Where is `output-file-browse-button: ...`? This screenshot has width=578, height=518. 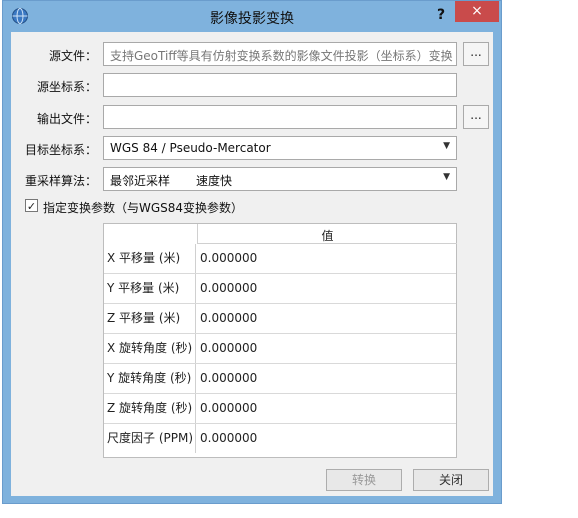 output-file-browse-button: ... is located at coordinates (476, 117).